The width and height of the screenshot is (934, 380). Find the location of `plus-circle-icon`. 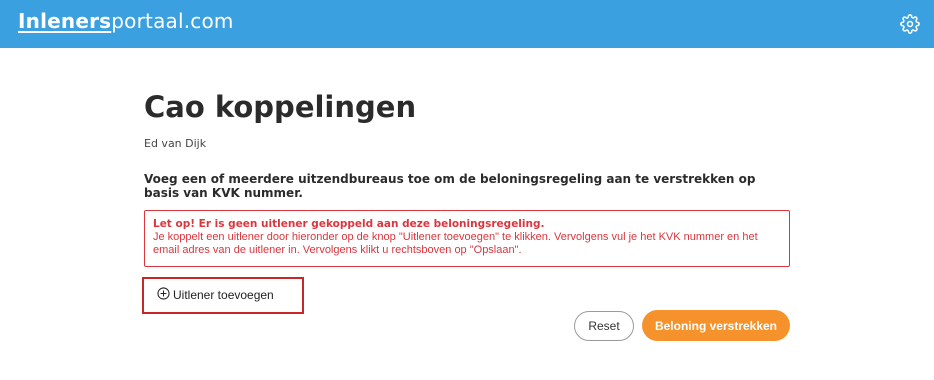

plus-circle-icon is located at coordinates (163, 295).